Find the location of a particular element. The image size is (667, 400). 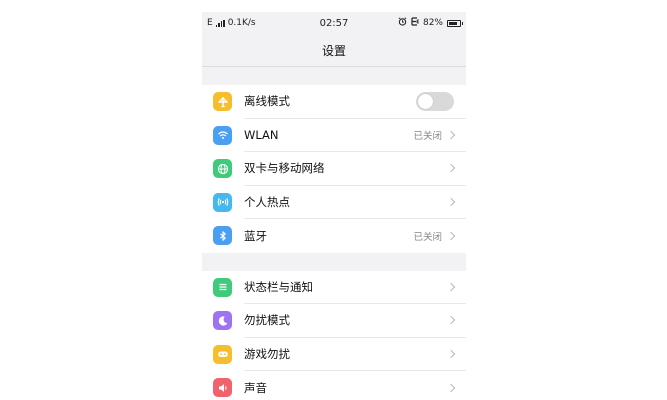

row-label: 状态栏与通知 is located at coordinates (278, 286).